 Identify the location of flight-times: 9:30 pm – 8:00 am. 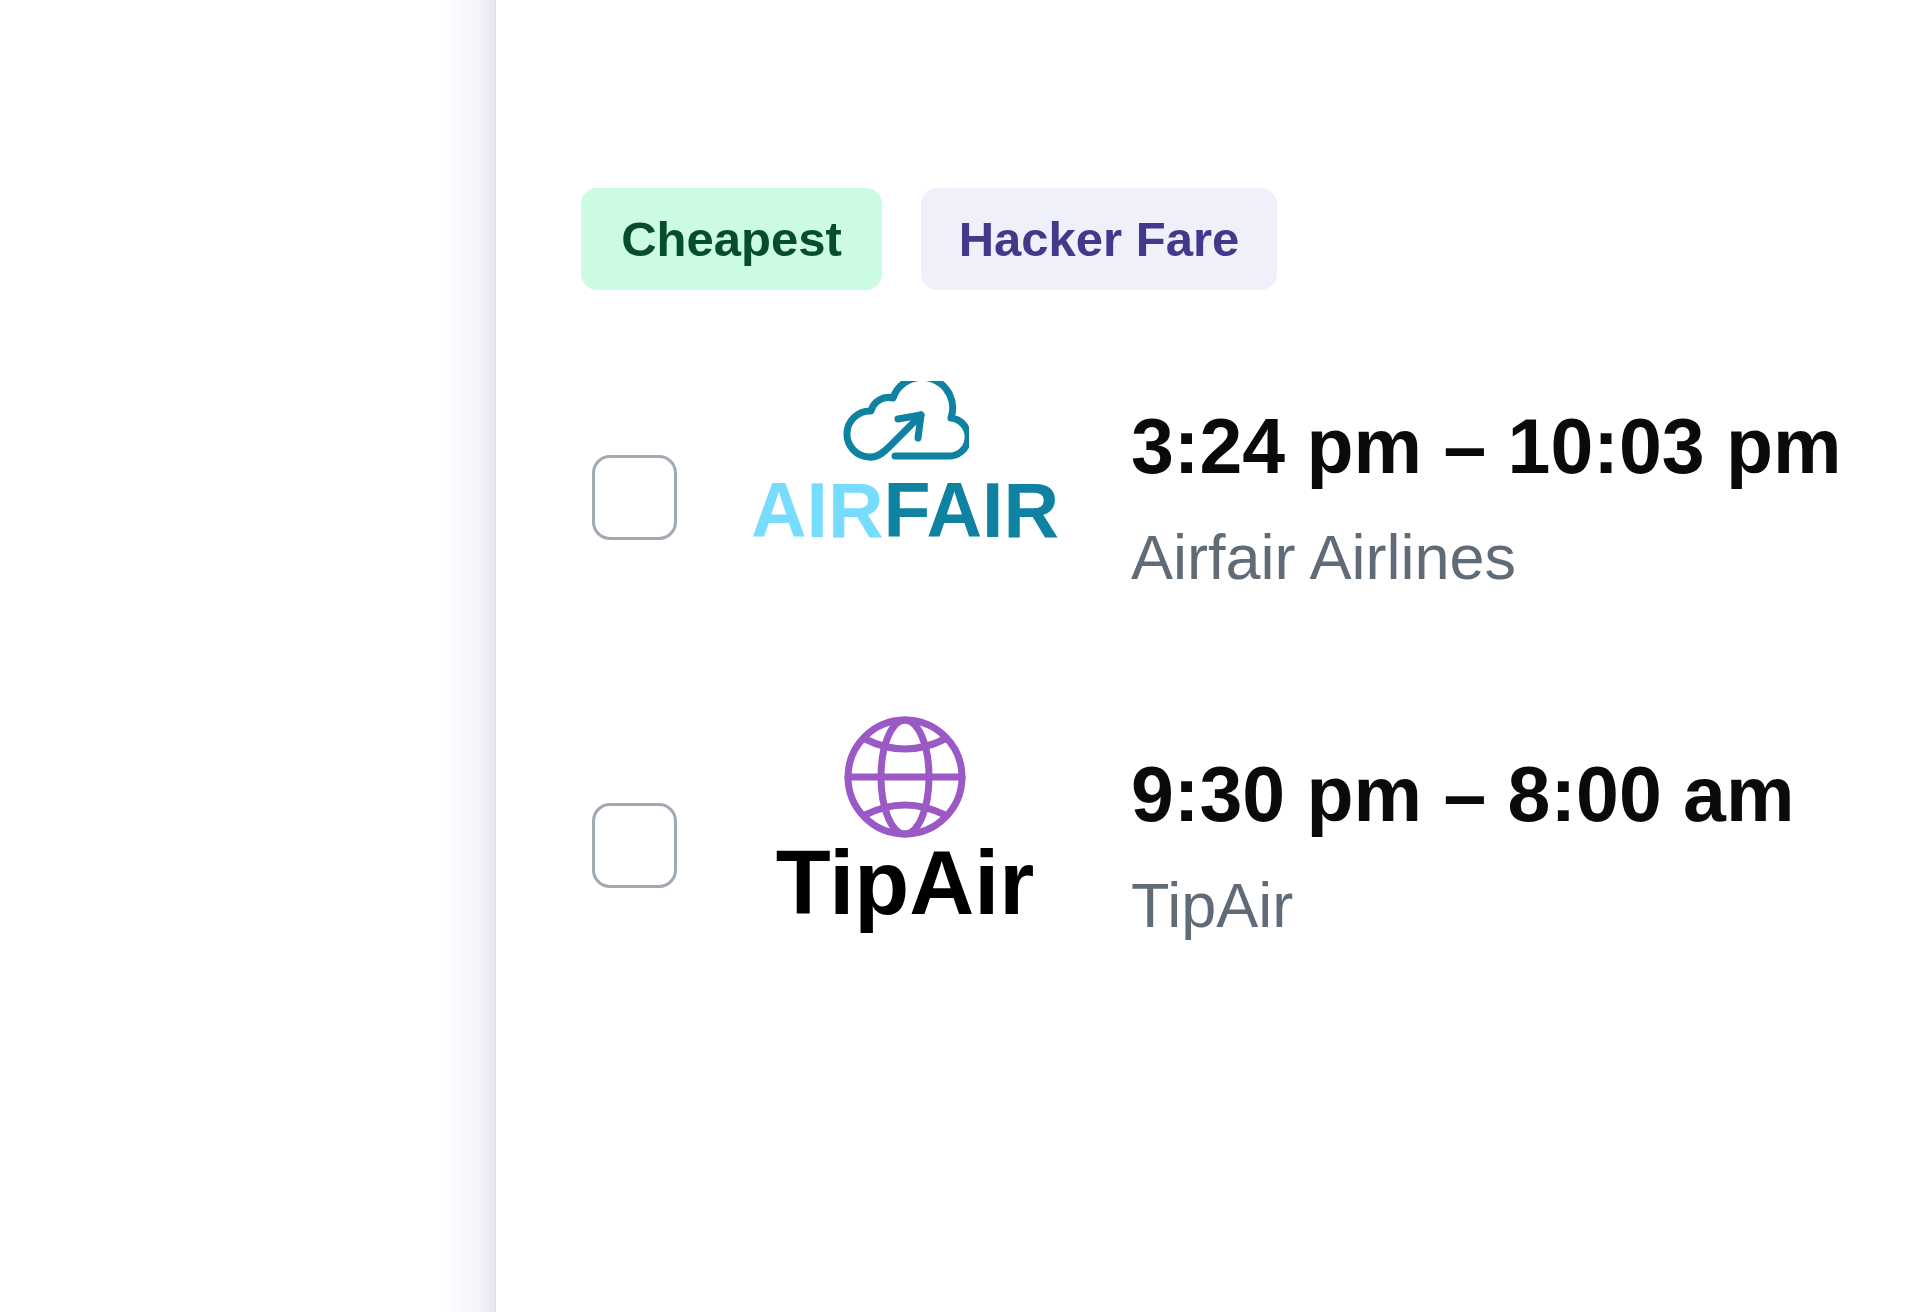
(1463, 794).